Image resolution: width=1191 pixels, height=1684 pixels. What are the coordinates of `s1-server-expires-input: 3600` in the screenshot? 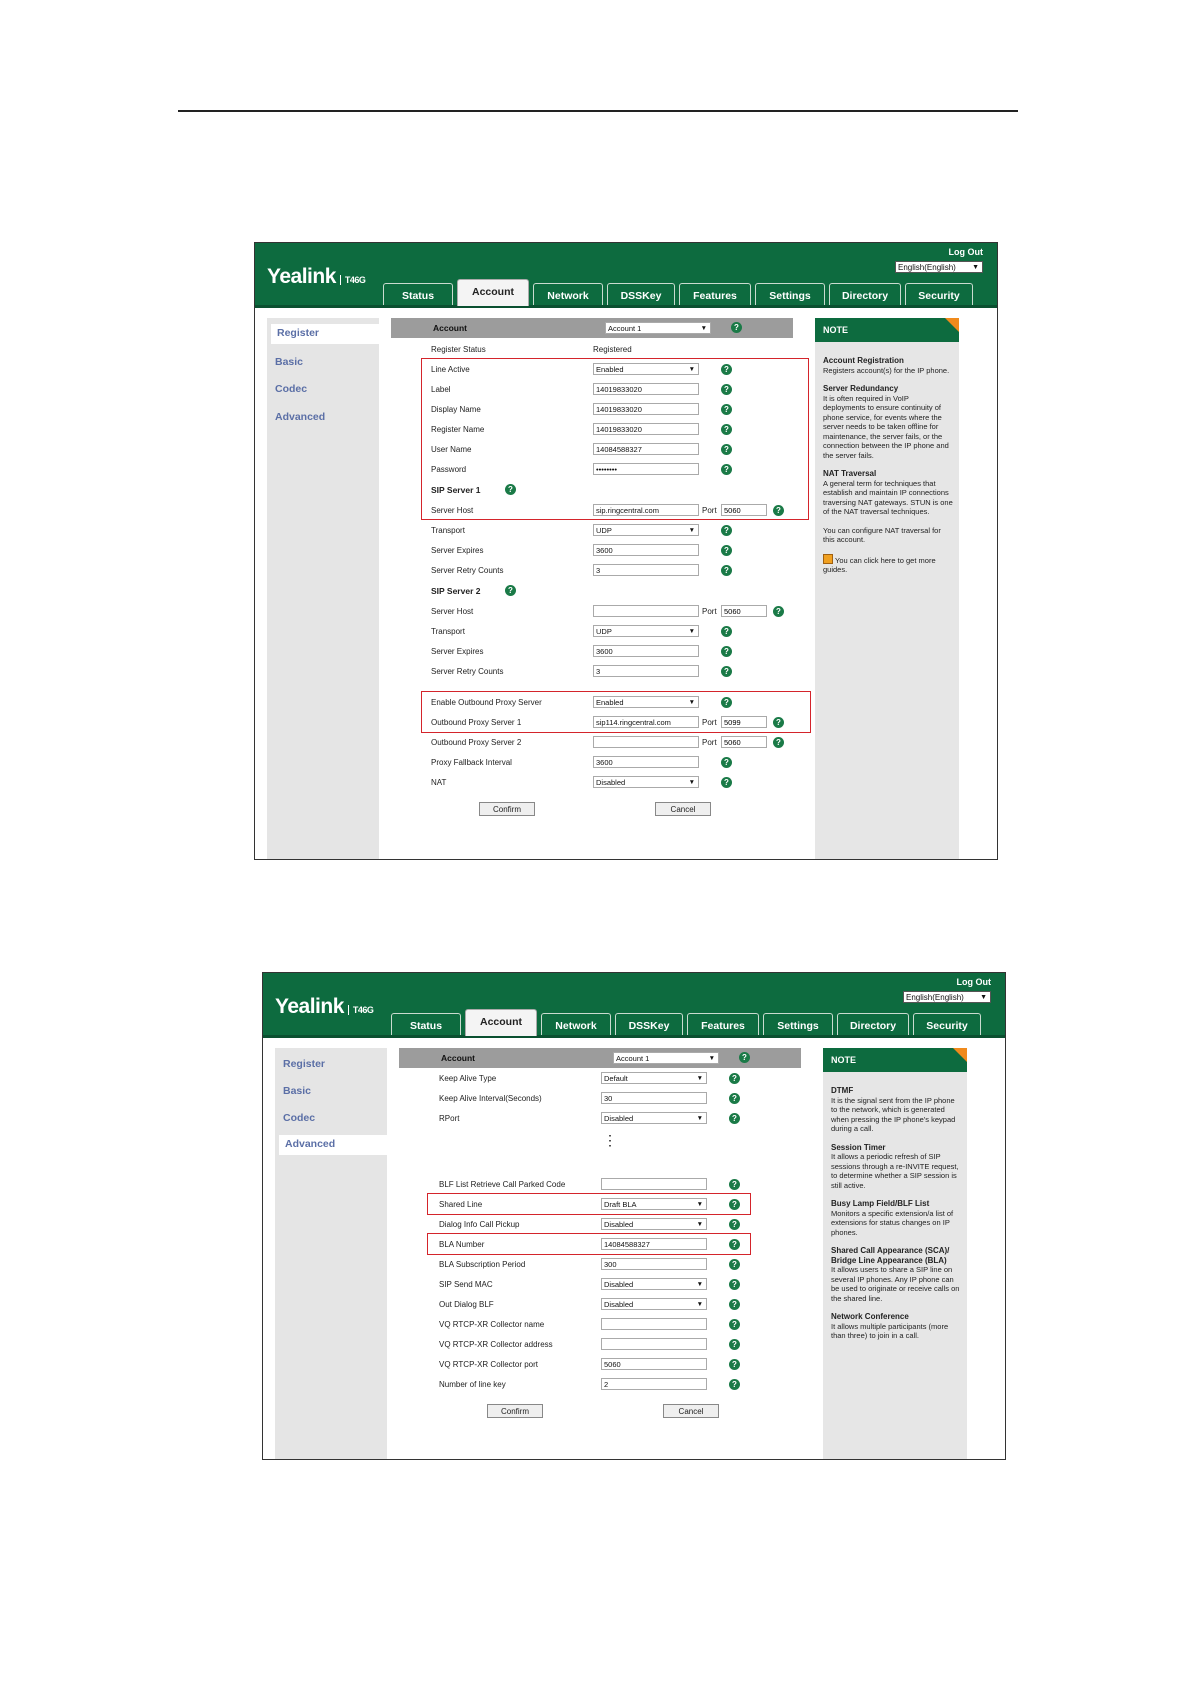 It's located at (646, 550).